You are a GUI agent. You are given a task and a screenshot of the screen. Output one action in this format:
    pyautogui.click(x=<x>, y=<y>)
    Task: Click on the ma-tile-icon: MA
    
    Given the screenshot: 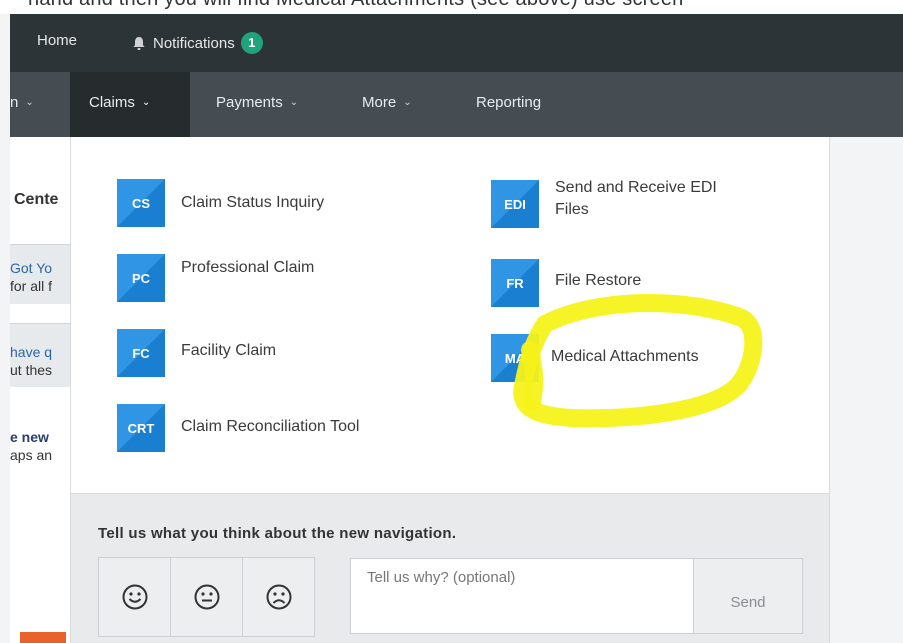 What is the action you would take?
    pyautogui.click(x=515, y=358)
    